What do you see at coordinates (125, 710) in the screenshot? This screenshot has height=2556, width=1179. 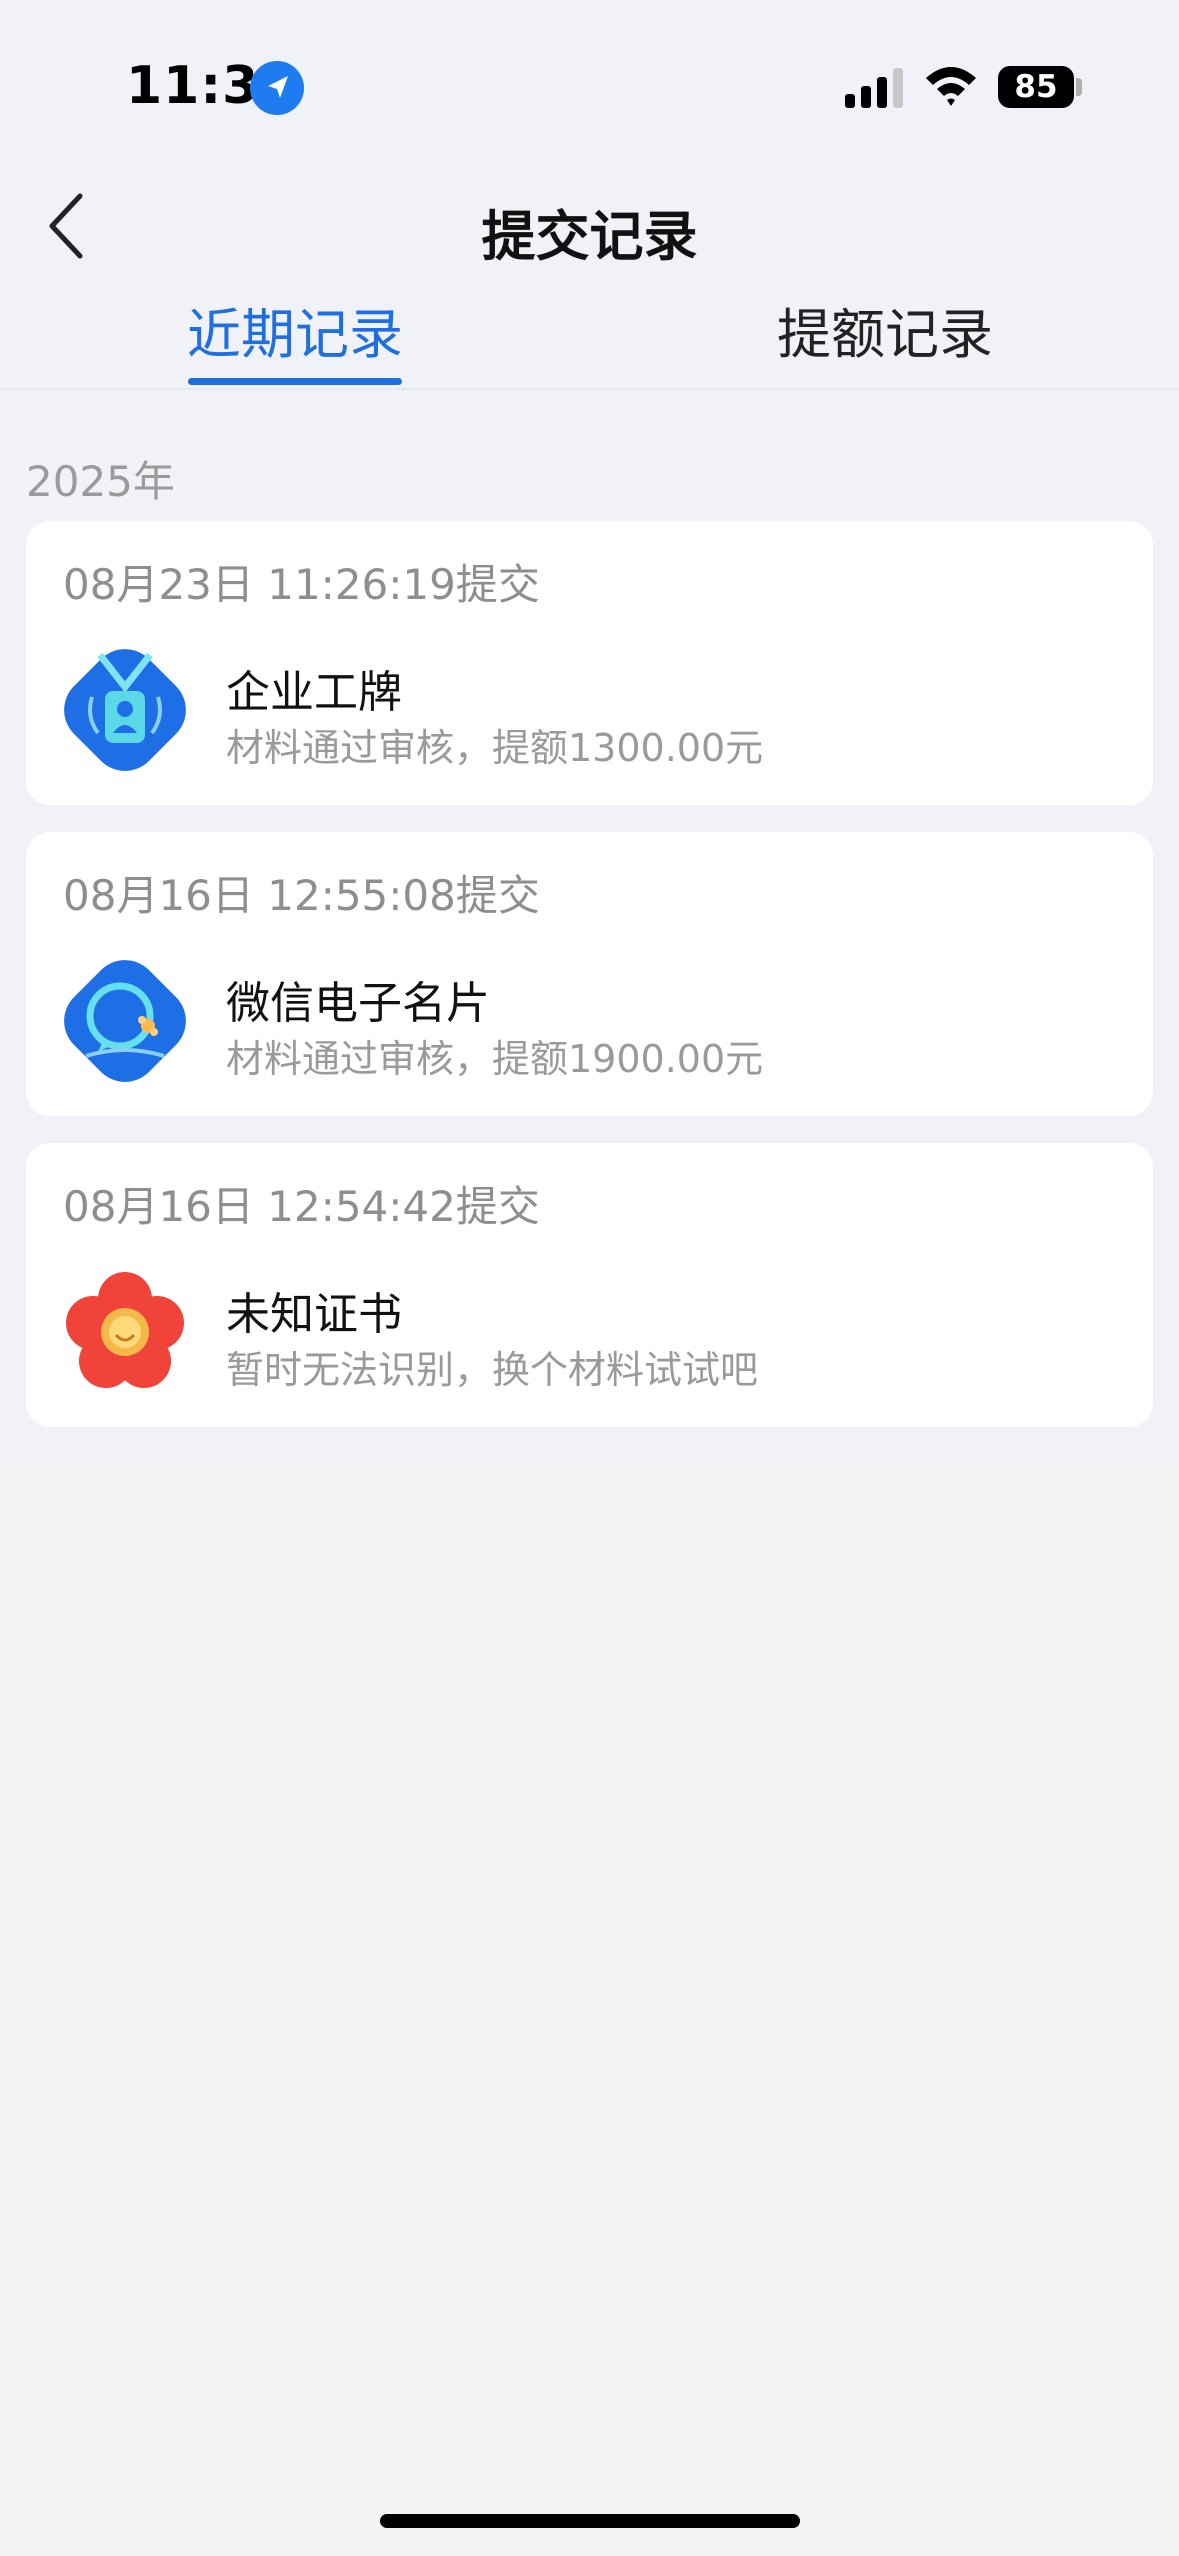 I see `badge-icon` at bounding box center [125, 710].